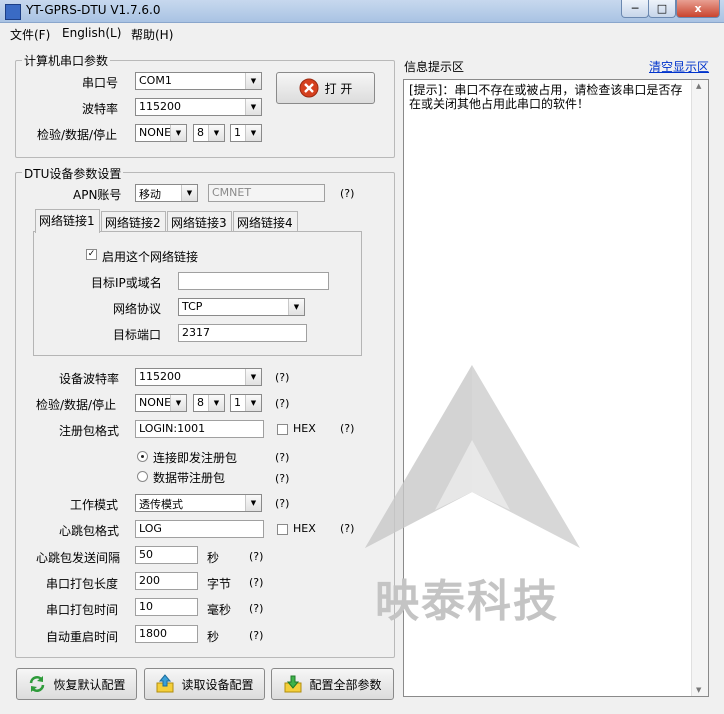 The image size is (724, 714). What do you see at coordinates (209, 133) in the screenshot?
I see `serial-databits-select: 8 ▼` at bounding box center [209, 133].